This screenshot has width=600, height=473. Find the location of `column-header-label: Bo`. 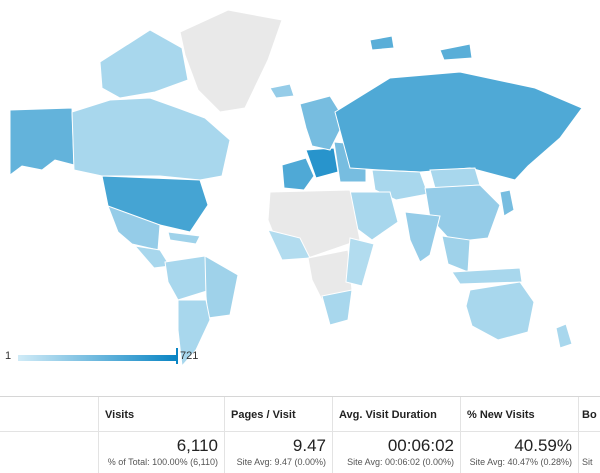

column-header-label: Bo is located at coordinates (589, 415).